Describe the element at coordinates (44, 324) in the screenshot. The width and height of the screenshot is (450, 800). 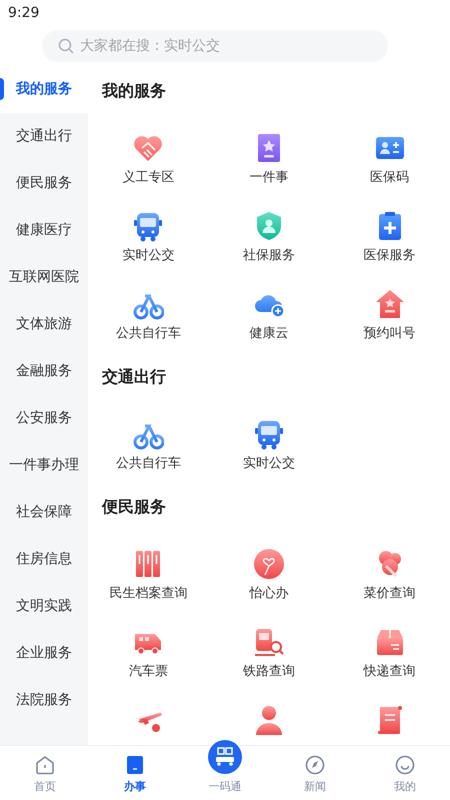
I see `sidebar-item: 文体旅游` at that location.